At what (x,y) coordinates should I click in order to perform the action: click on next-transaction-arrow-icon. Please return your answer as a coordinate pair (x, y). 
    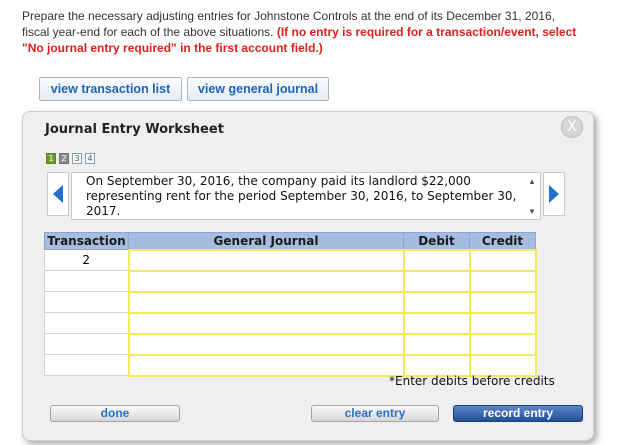
    Looking at the image, I should click on (554, 194).